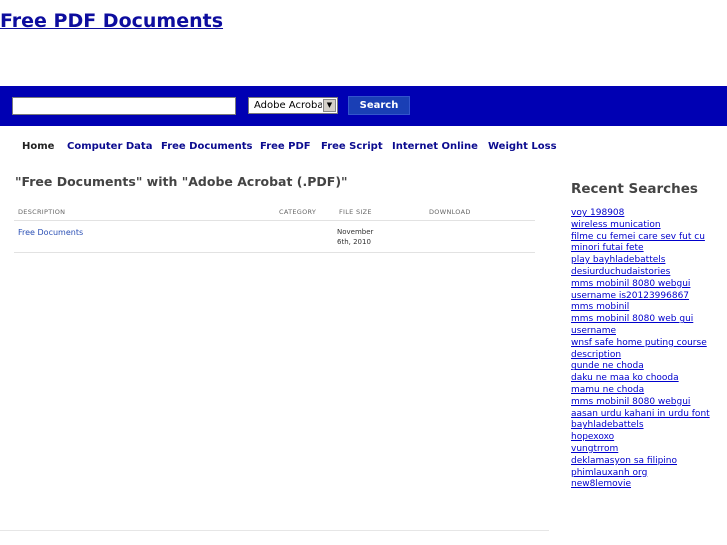 This screenshot has height=545, width=727. Describe the element at coordinates (632, 319) in the screenshot. I see `recent-search-link: mms mobinil 8080 web gui` at that location.